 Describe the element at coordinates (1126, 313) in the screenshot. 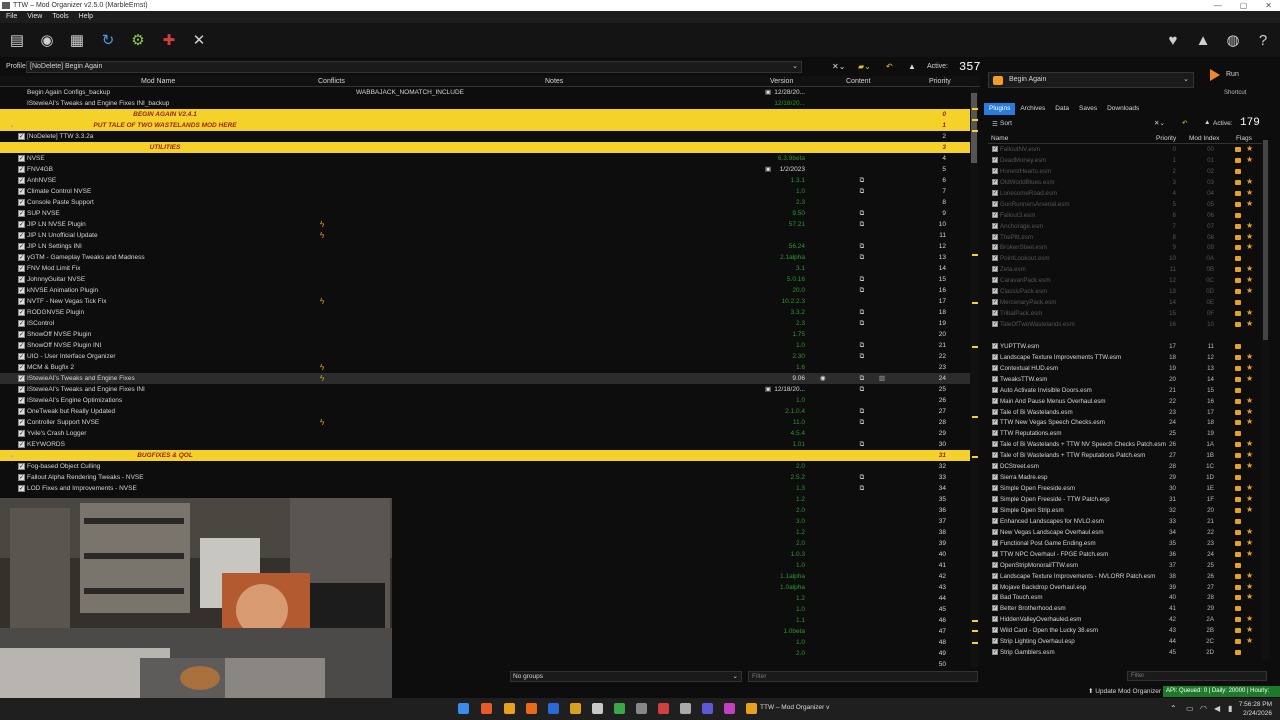

I see `plugin-row: ✓ TribalPack.esm 15 0F ★` at that location.